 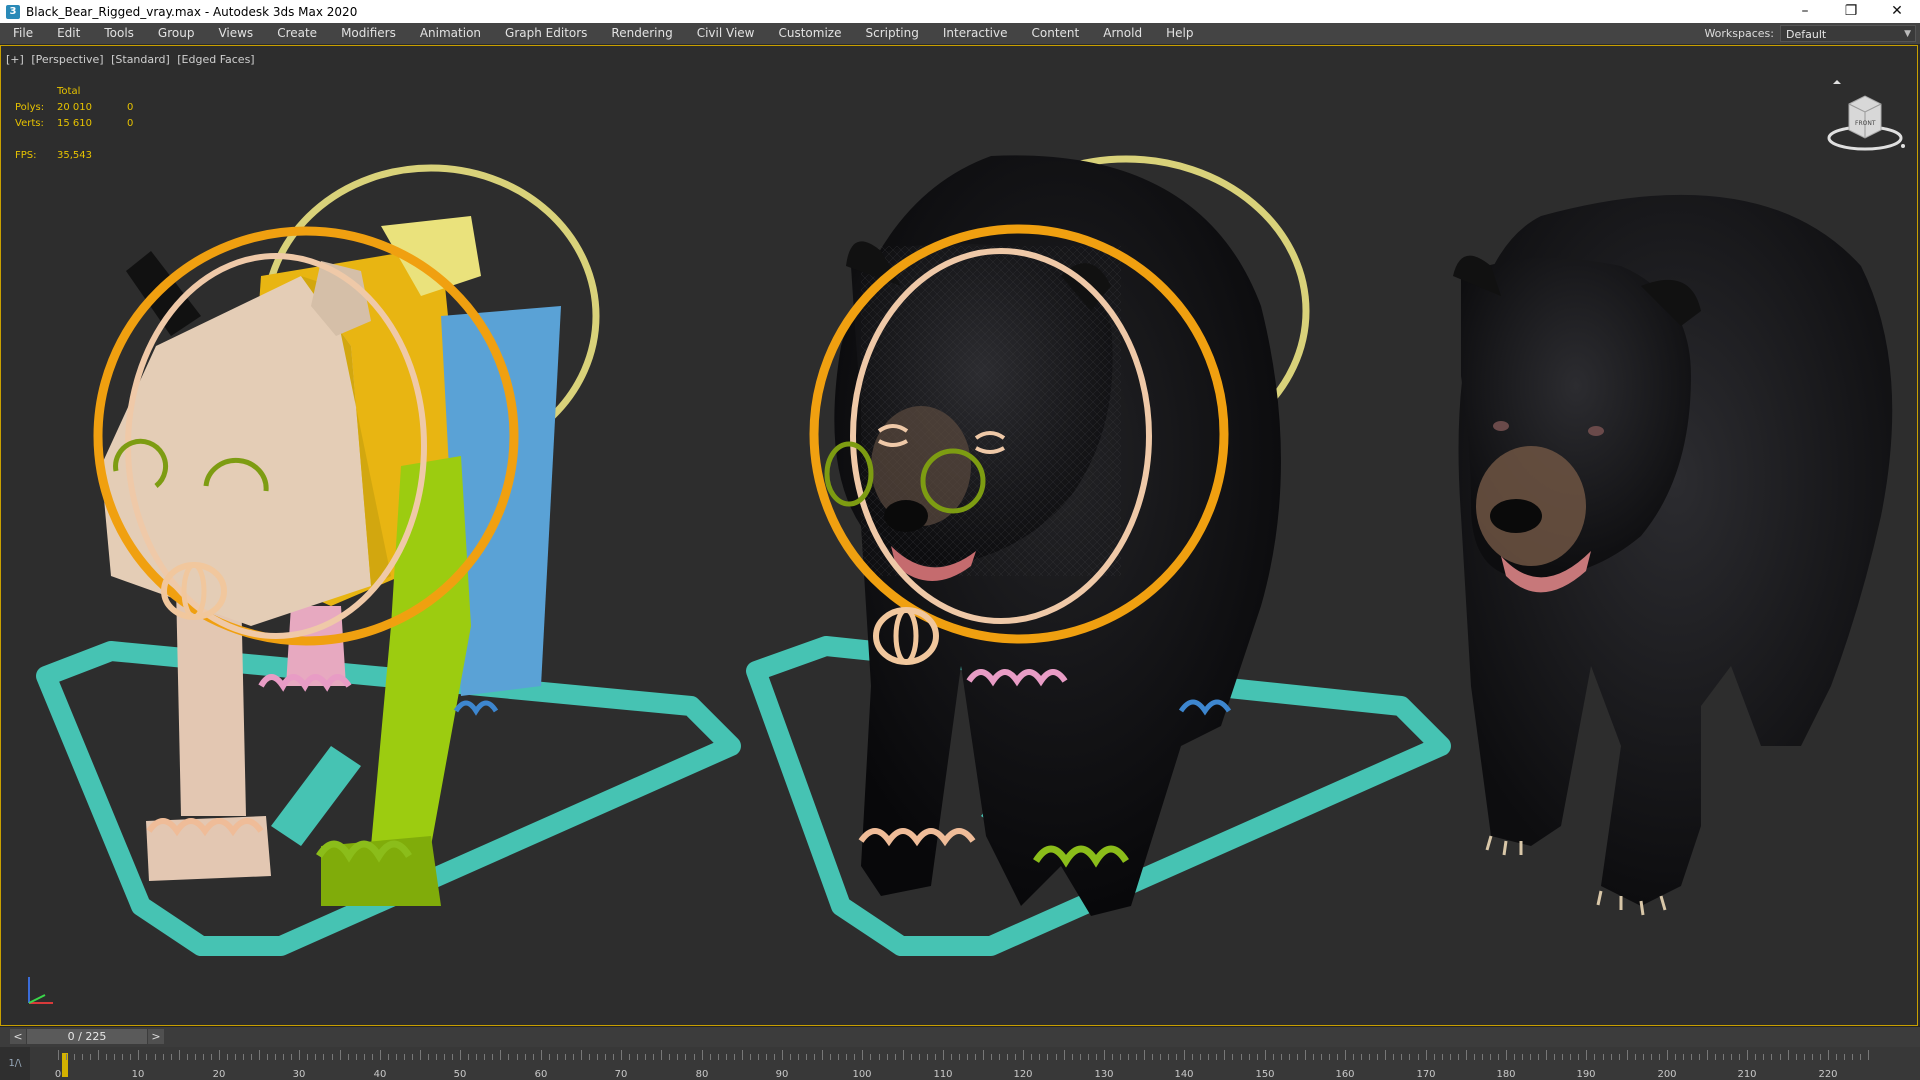 I want to click on restore-button: ❐, so click(x=1851, y=11).